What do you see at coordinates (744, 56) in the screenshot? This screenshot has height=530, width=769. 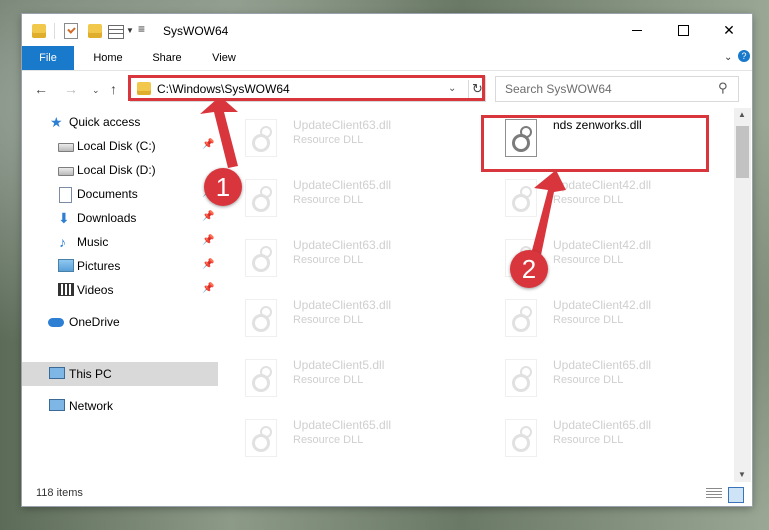 I see `help-icon: ?` at bounding box center [744, 56].